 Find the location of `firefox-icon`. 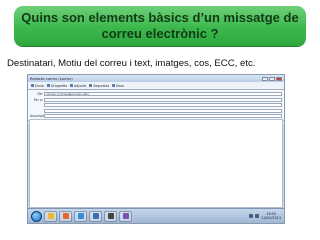

firefox-icon is located at coordinates (65, 216).